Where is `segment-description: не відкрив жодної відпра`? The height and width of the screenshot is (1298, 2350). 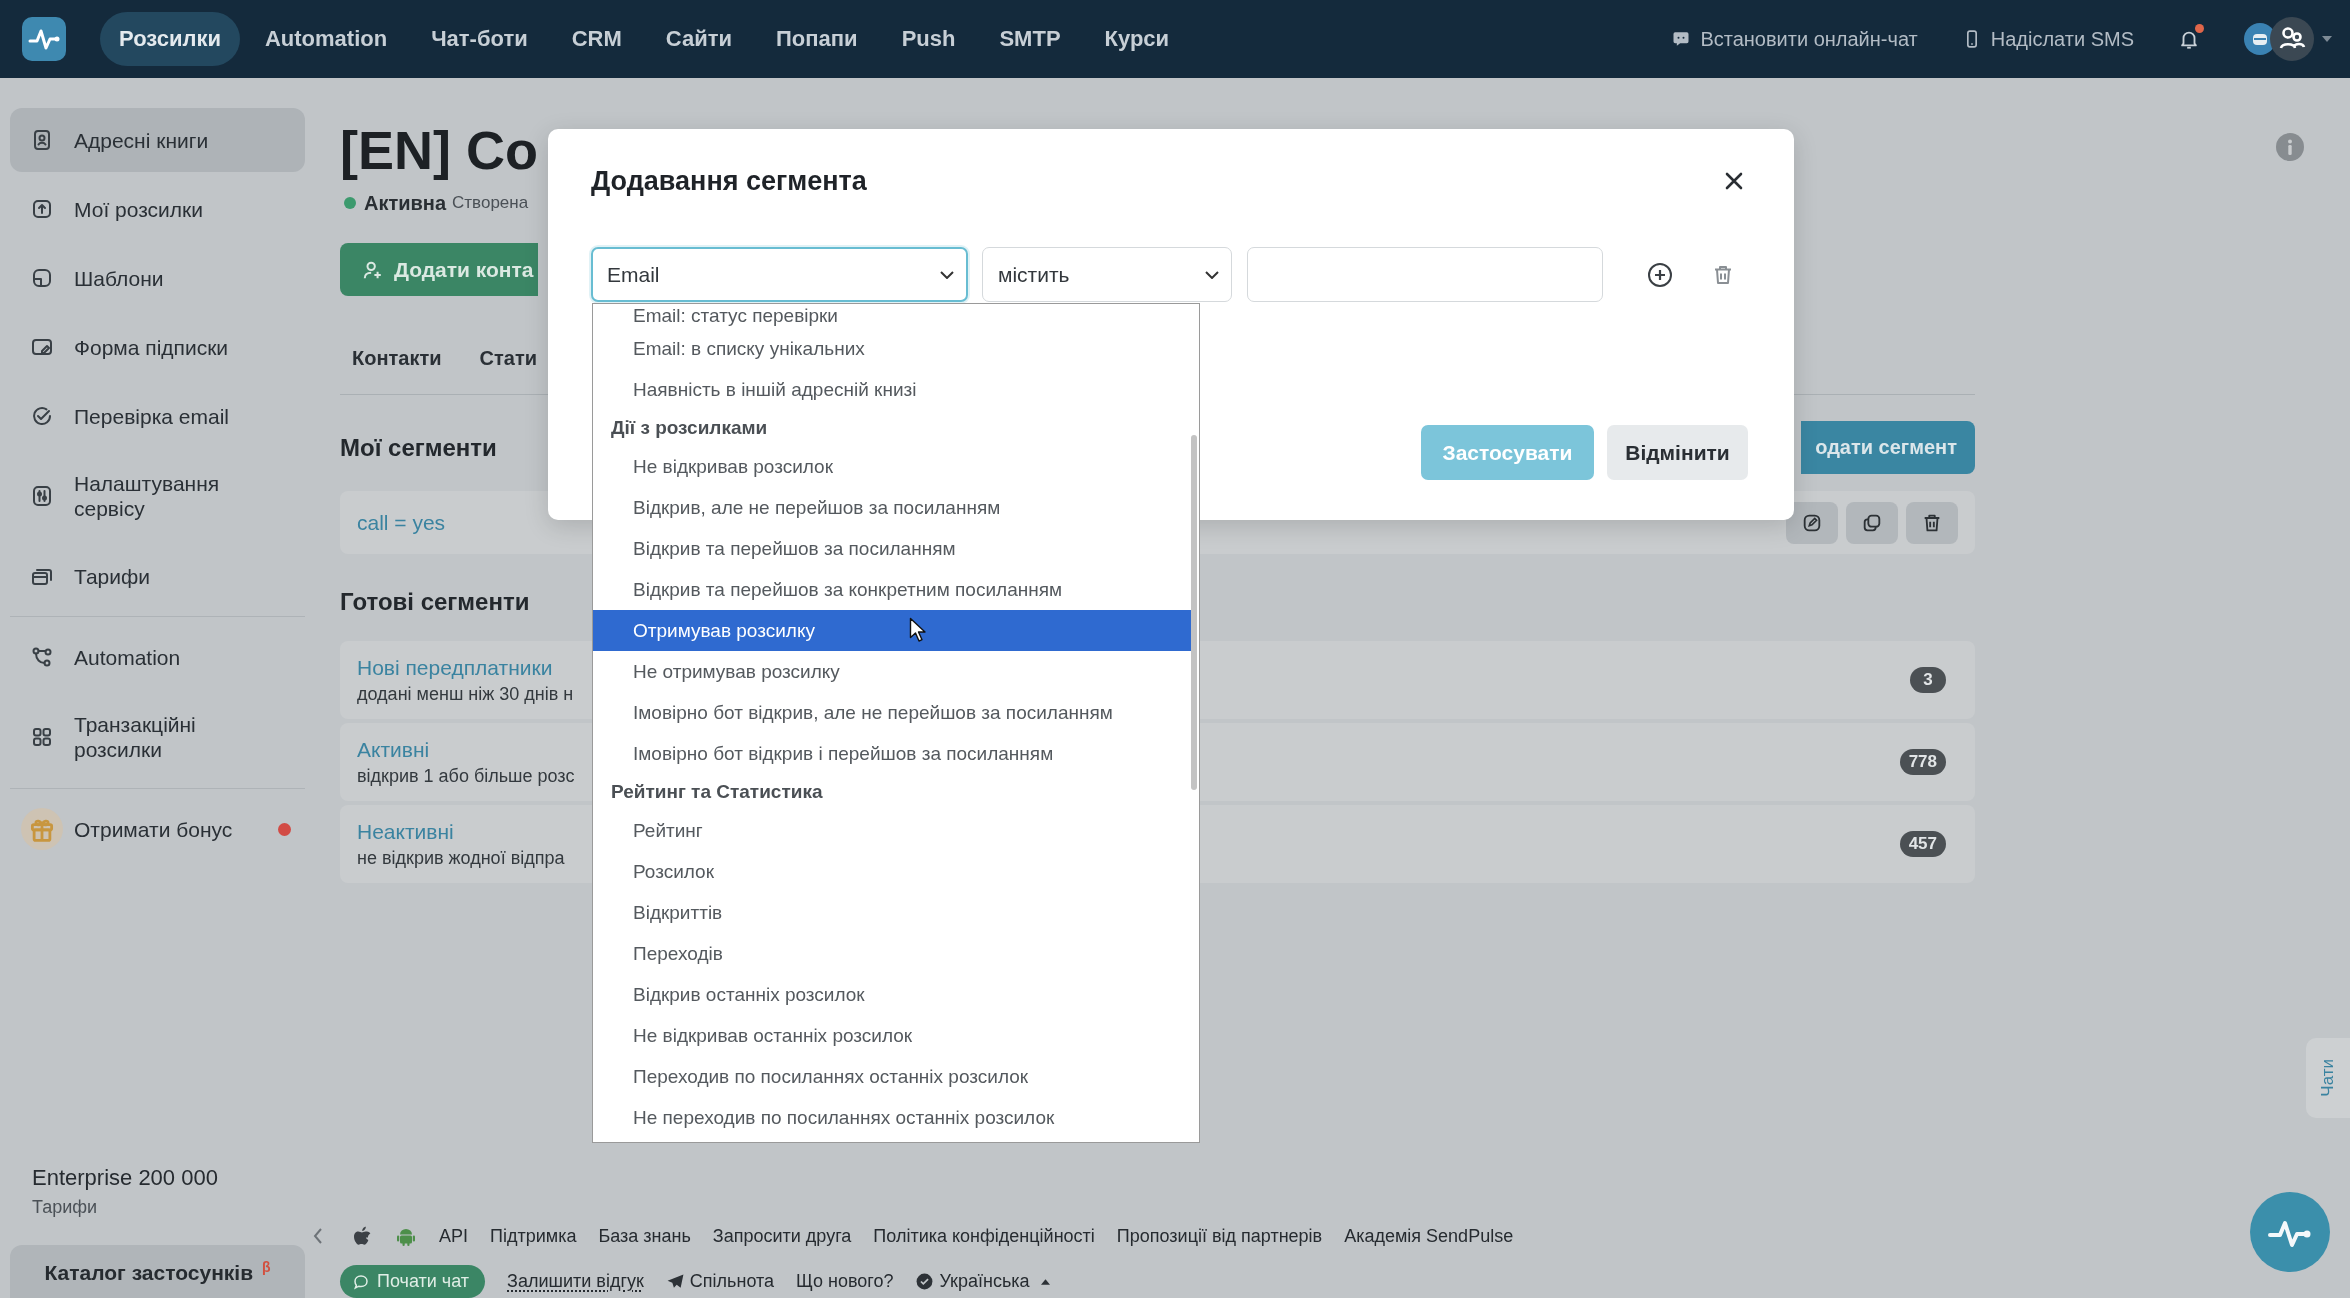
segment-description: не відкрив жодної відпра is located at coordinates (461, 858).